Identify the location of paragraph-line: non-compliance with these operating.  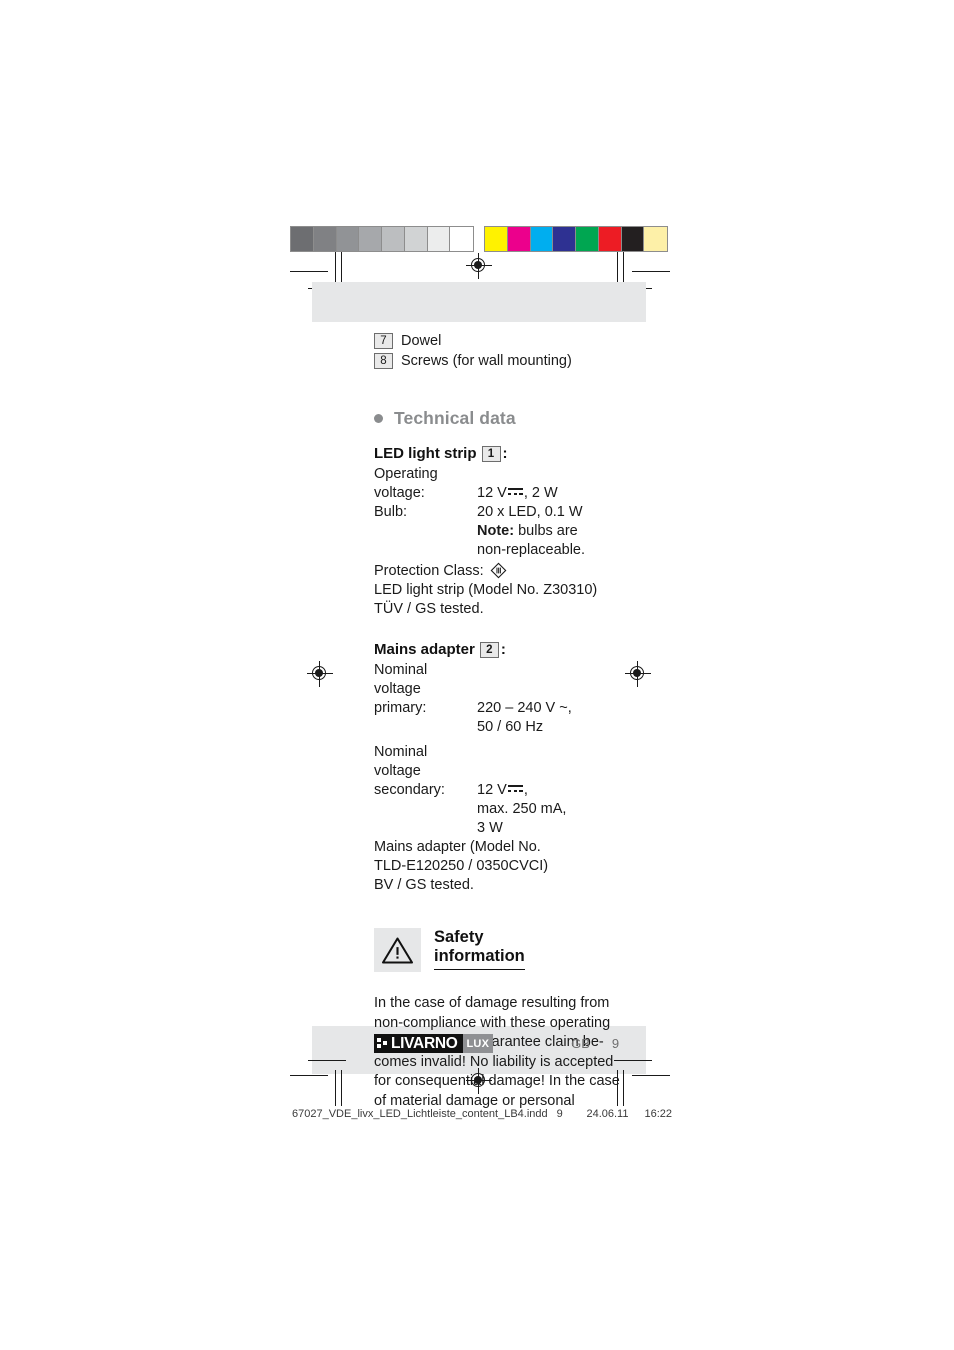
(492, 1022).